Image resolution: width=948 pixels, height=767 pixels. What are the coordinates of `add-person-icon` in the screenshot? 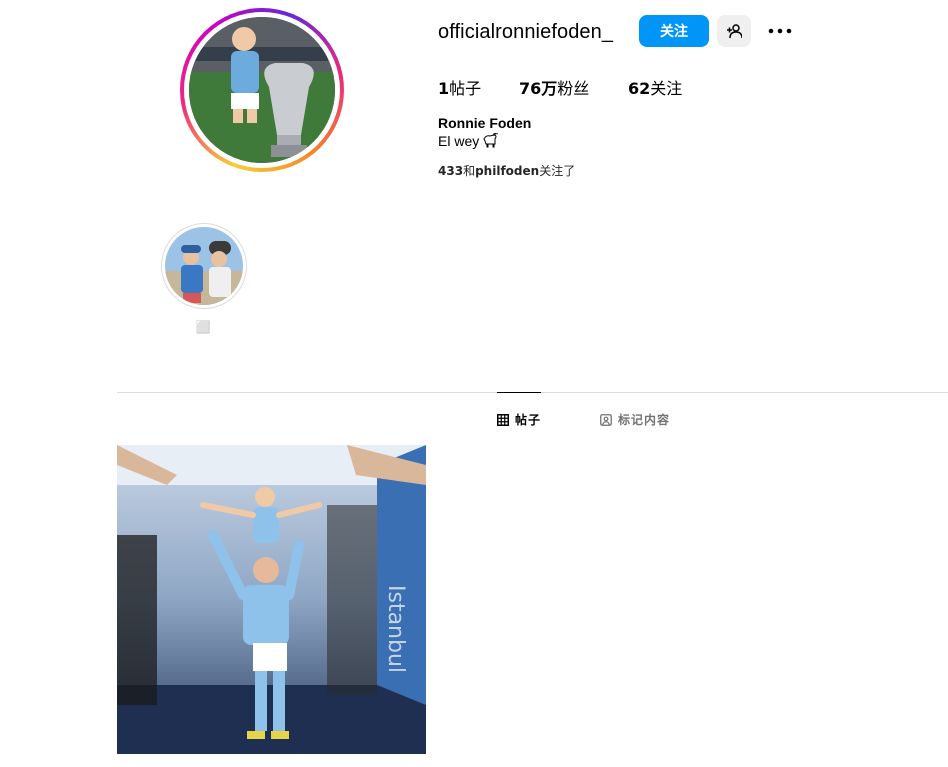 It's located at (734, 31).